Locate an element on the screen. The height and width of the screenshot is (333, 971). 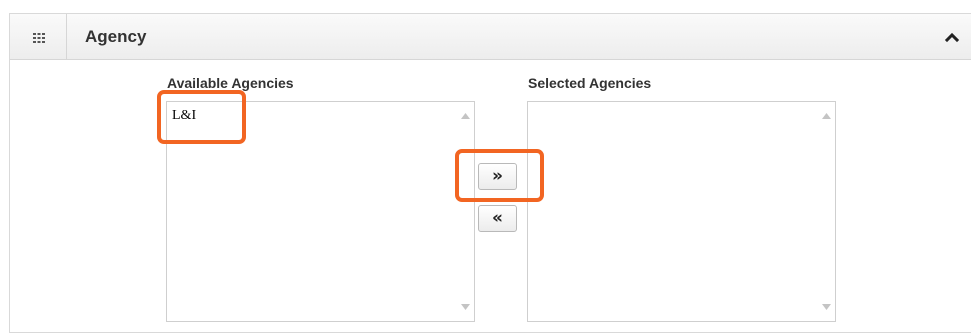
remove-agency-button: « is located at coordinates (497, 218).